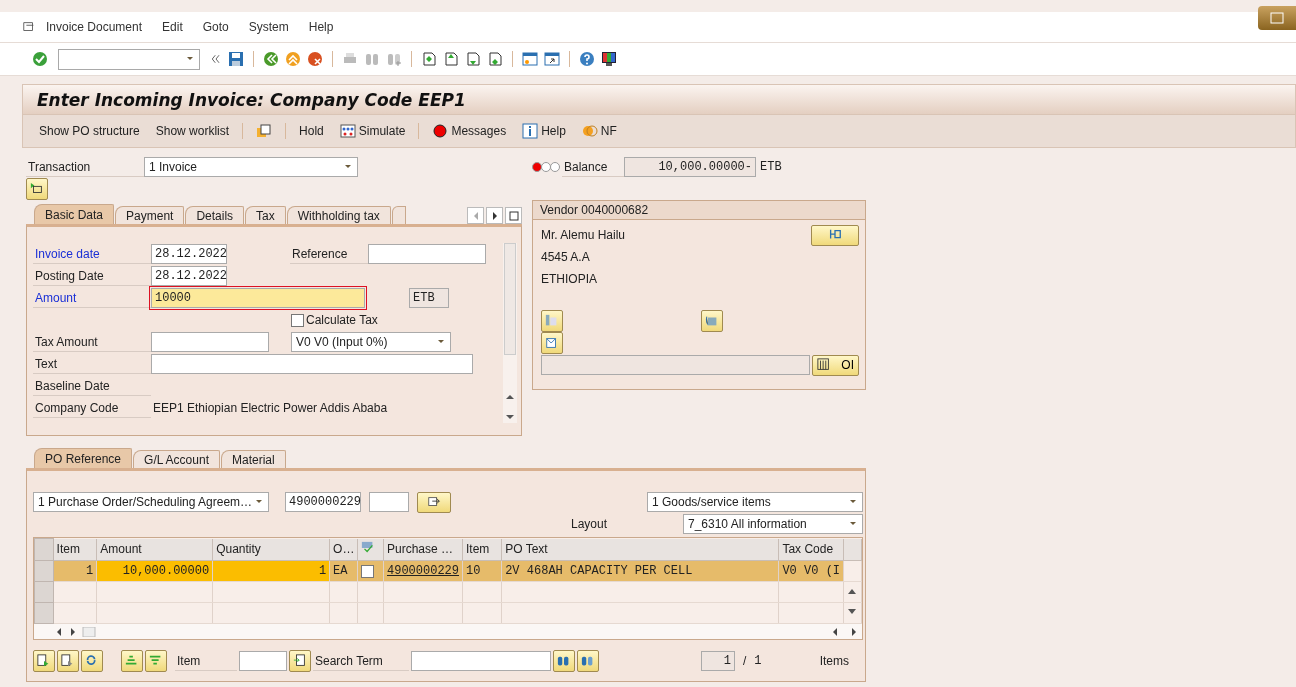 The width and height of the screenshot is (1296, 687). I want to click on vendor-address-line: 4545 A.A, so click(566, 257).